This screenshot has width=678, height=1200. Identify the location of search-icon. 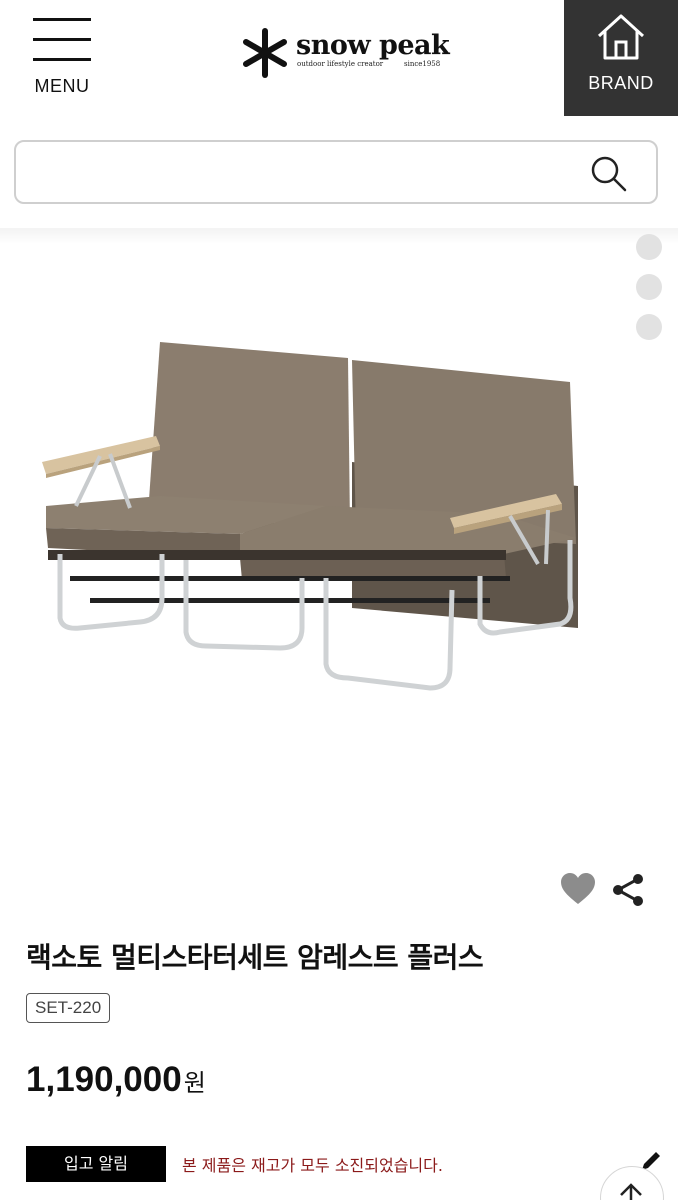
(609, 174).